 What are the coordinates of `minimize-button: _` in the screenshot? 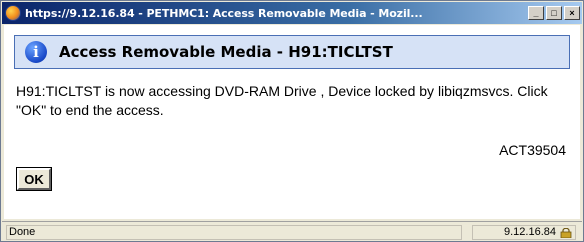 It's located at (536, 13).